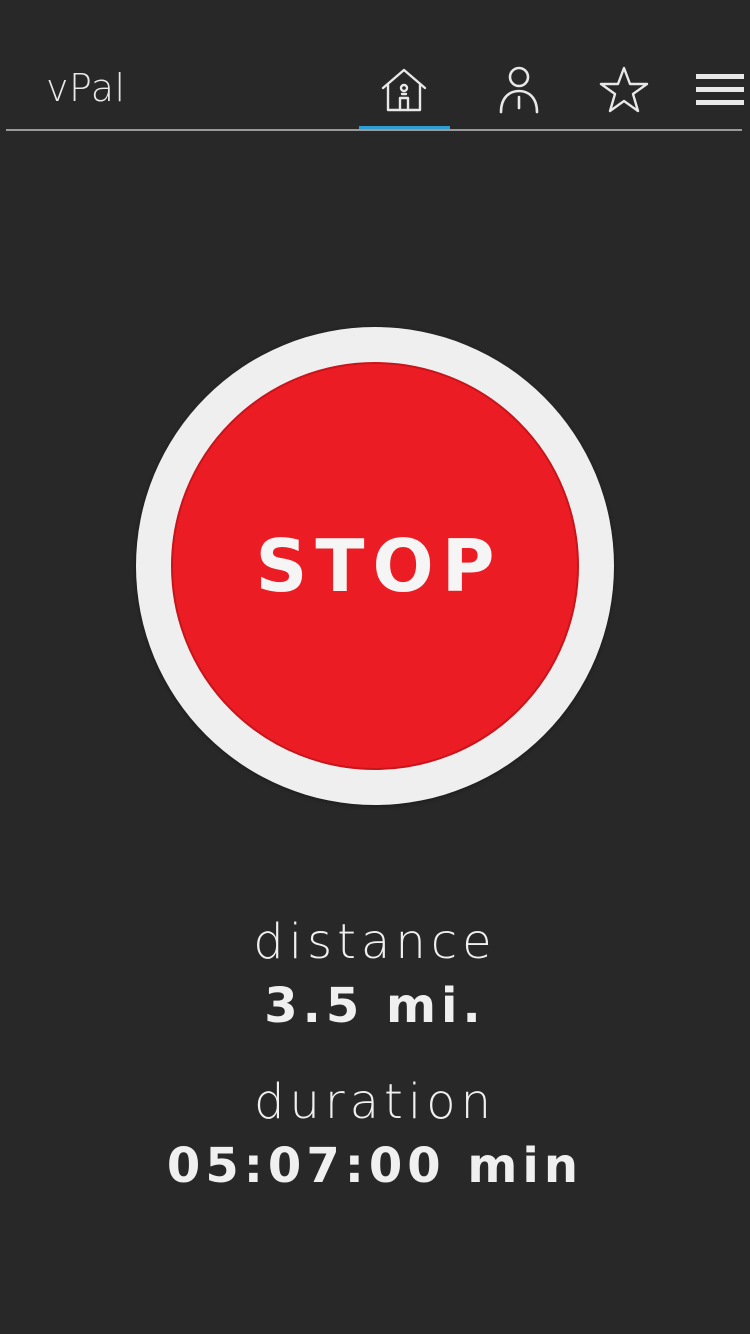 This screenshot has height=1334, width=750. I want to click on nav-menu-button, so click(720, 90).